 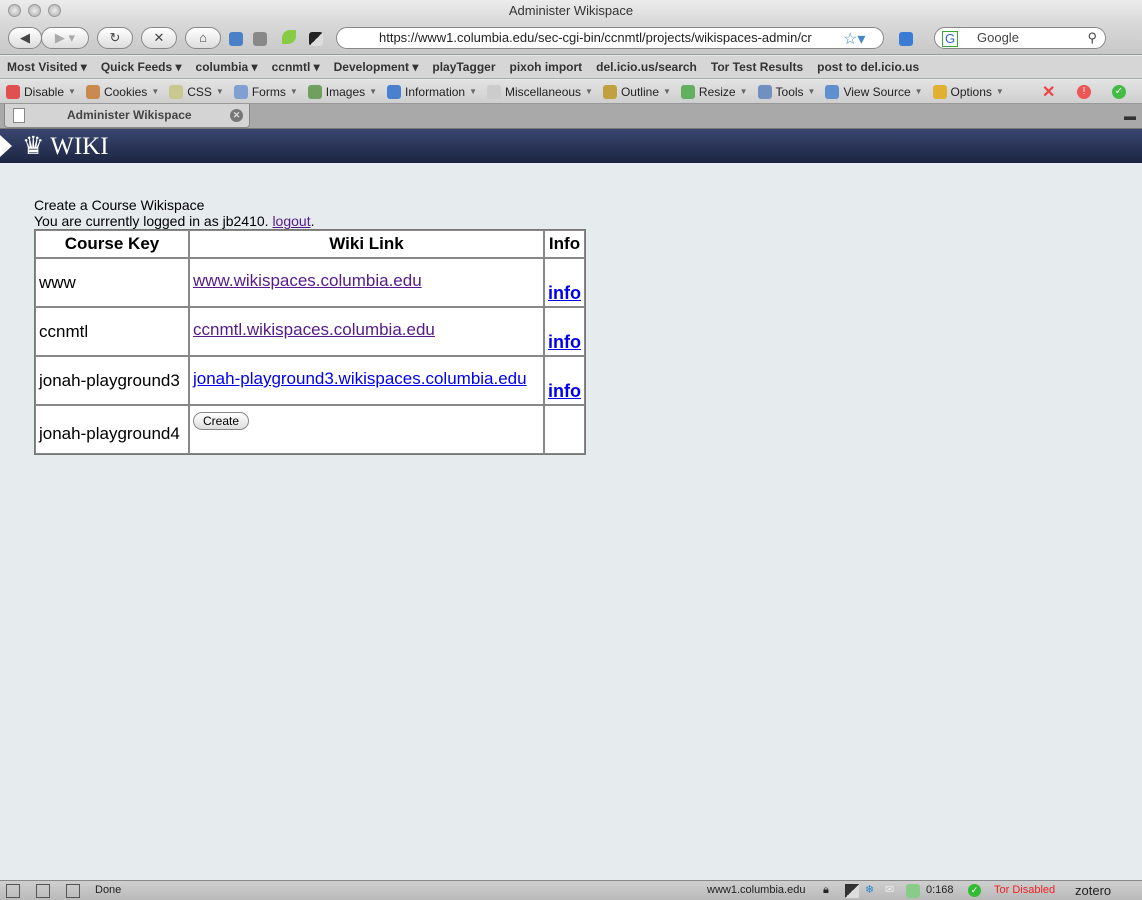 What do you see at coordinates (646, 67) in the screenshot?
I see `bookmark-item: del.icio.us/search` at bounding box center [646, 67].